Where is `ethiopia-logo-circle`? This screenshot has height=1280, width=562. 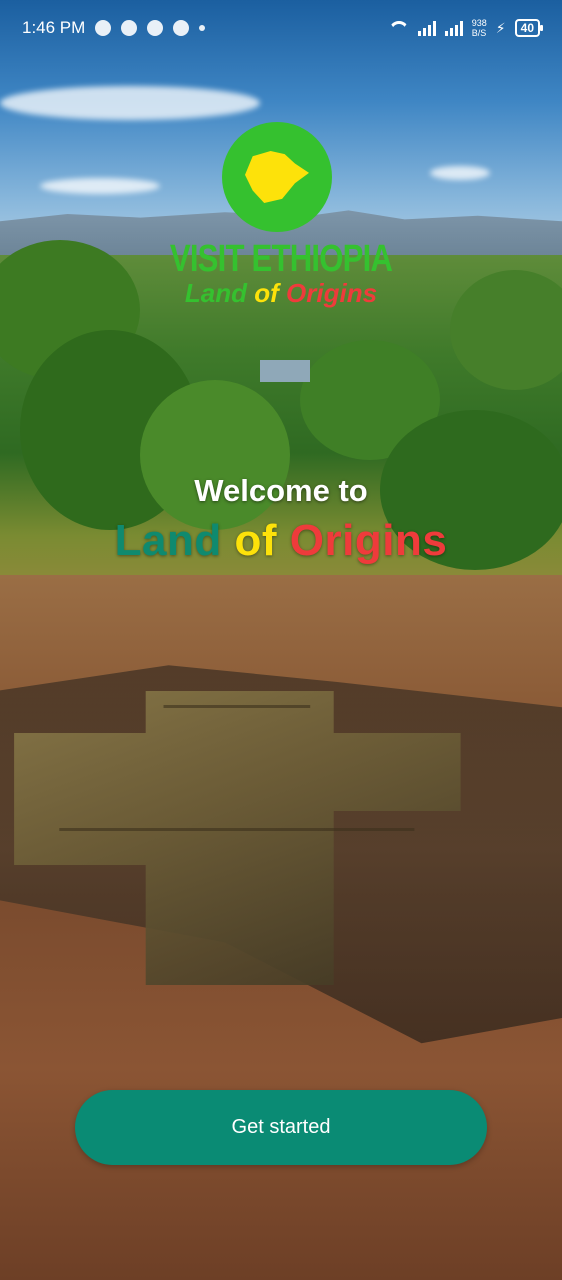 ethiopia-logo-circle is located at coordinates (277, 177).